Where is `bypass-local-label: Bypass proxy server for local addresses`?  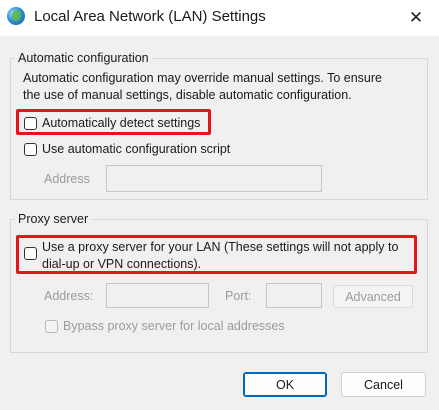 bypass-local-label: Bypass proxy server for local addresses is located at coordinates (174, 326).